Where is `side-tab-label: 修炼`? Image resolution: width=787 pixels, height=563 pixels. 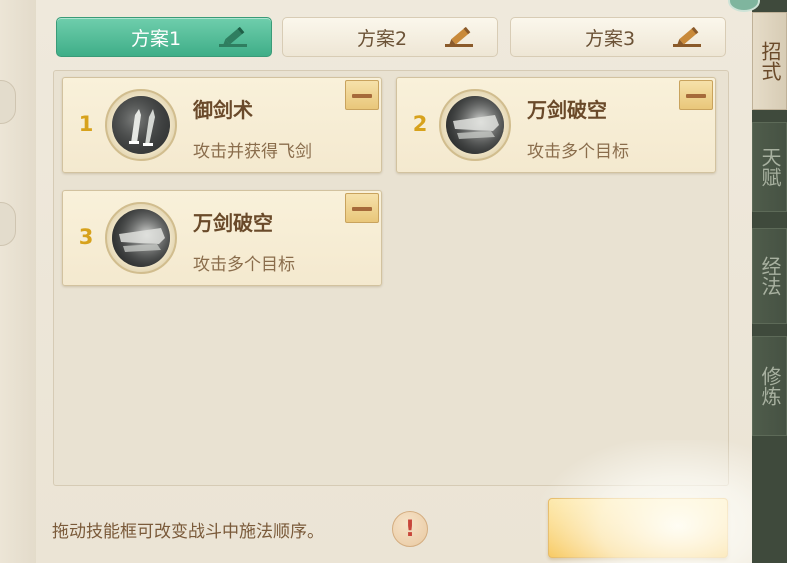 side-tab-label: 修炼 is located at coordinates (770, 386).